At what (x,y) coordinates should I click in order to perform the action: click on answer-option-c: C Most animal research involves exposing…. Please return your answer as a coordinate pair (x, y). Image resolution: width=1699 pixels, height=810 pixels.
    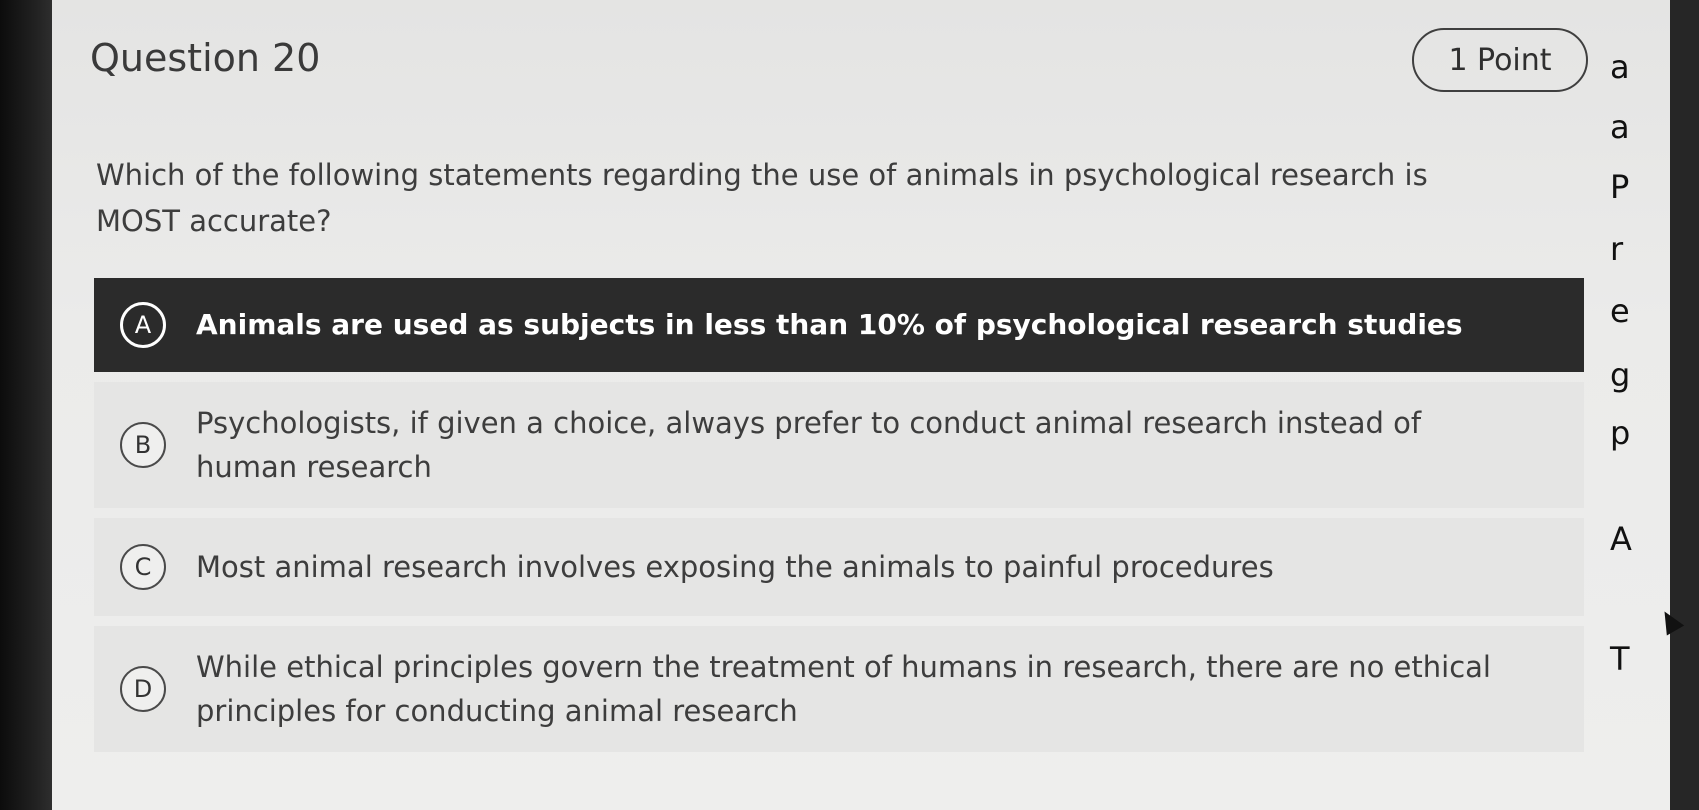
    Looking at the image, I should click on (839, 567).